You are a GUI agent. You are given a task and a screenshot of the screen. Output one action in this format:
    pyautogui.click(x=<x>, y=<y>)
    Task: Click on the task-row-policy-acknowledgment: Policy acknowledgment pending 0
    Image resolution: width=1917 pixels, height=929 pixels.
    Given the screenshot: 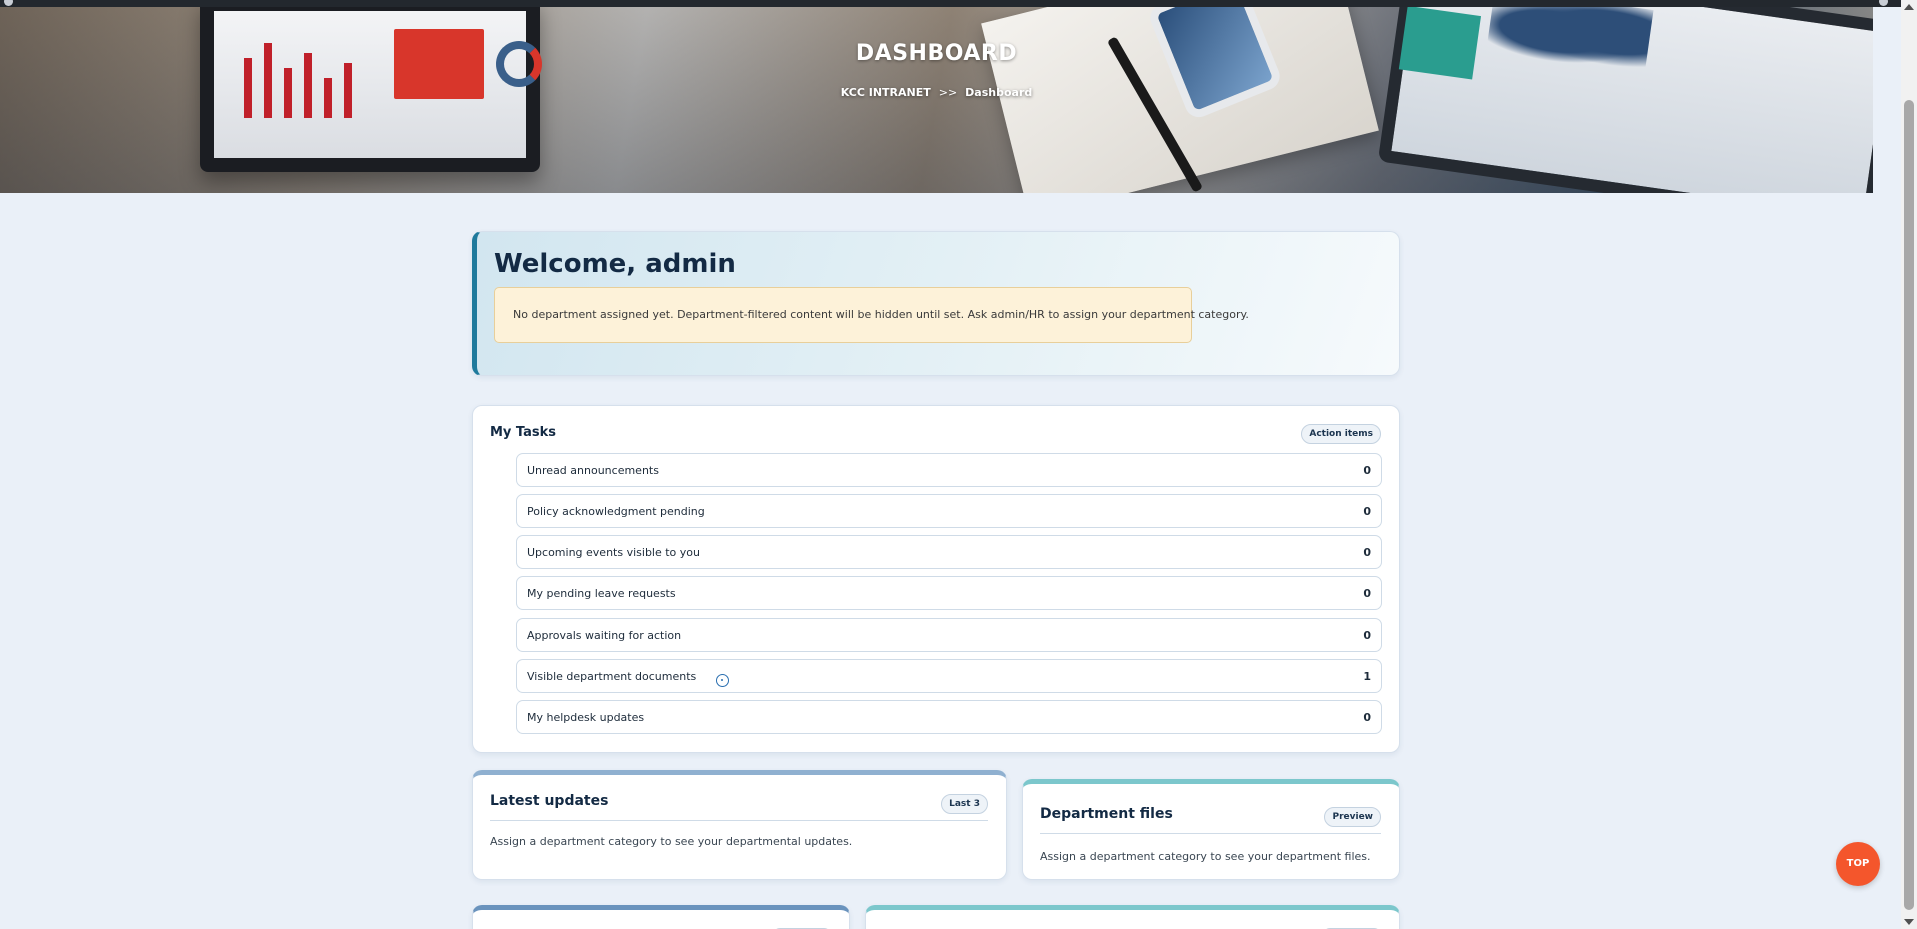 What is the action you would take?
    pyautogui.click(x=949, y=511)
    